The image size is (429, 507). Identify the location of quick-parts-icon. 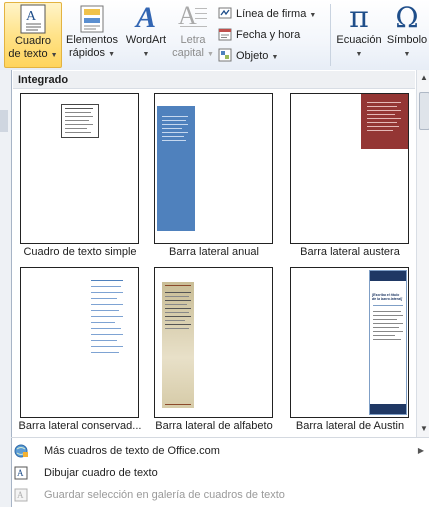
(92, 19).